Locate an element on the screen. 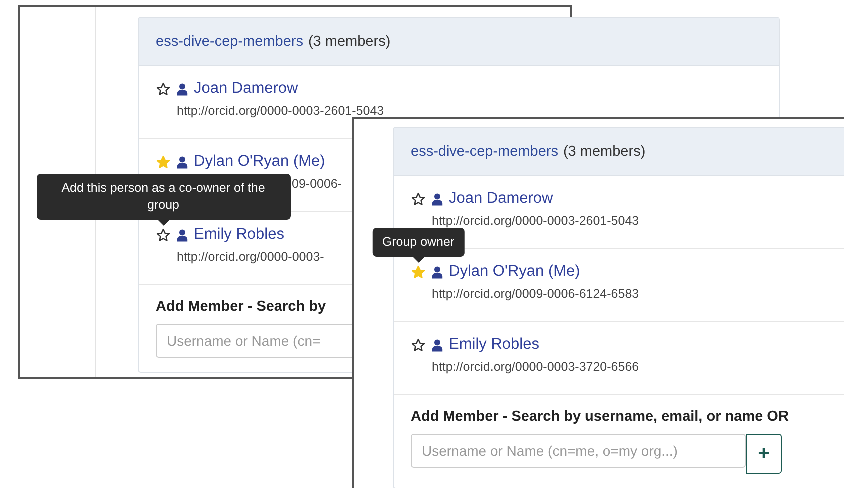 This screenshot has height=488, width=844. add-member-button: + is located at coordinates (764, 454).